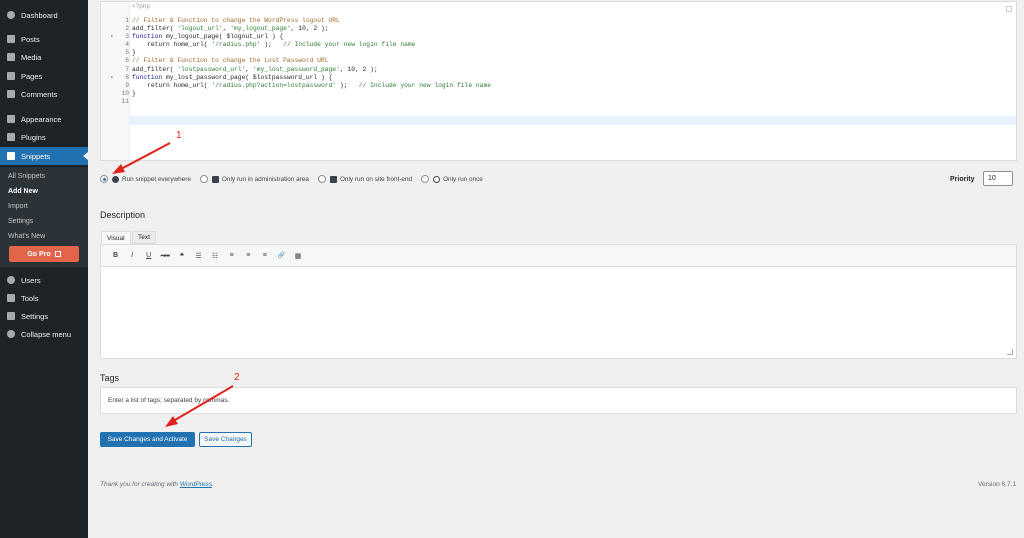 The image size is (1024, 538). I want to click on comments-icon, so click(11, 94).